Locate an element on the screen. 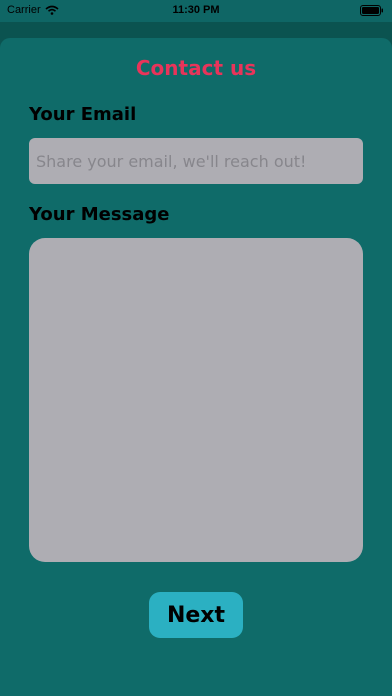 This screenshot has height=696, width=392. status-bar: Carrier 11:30 PM is located at coordinates (196, 11).